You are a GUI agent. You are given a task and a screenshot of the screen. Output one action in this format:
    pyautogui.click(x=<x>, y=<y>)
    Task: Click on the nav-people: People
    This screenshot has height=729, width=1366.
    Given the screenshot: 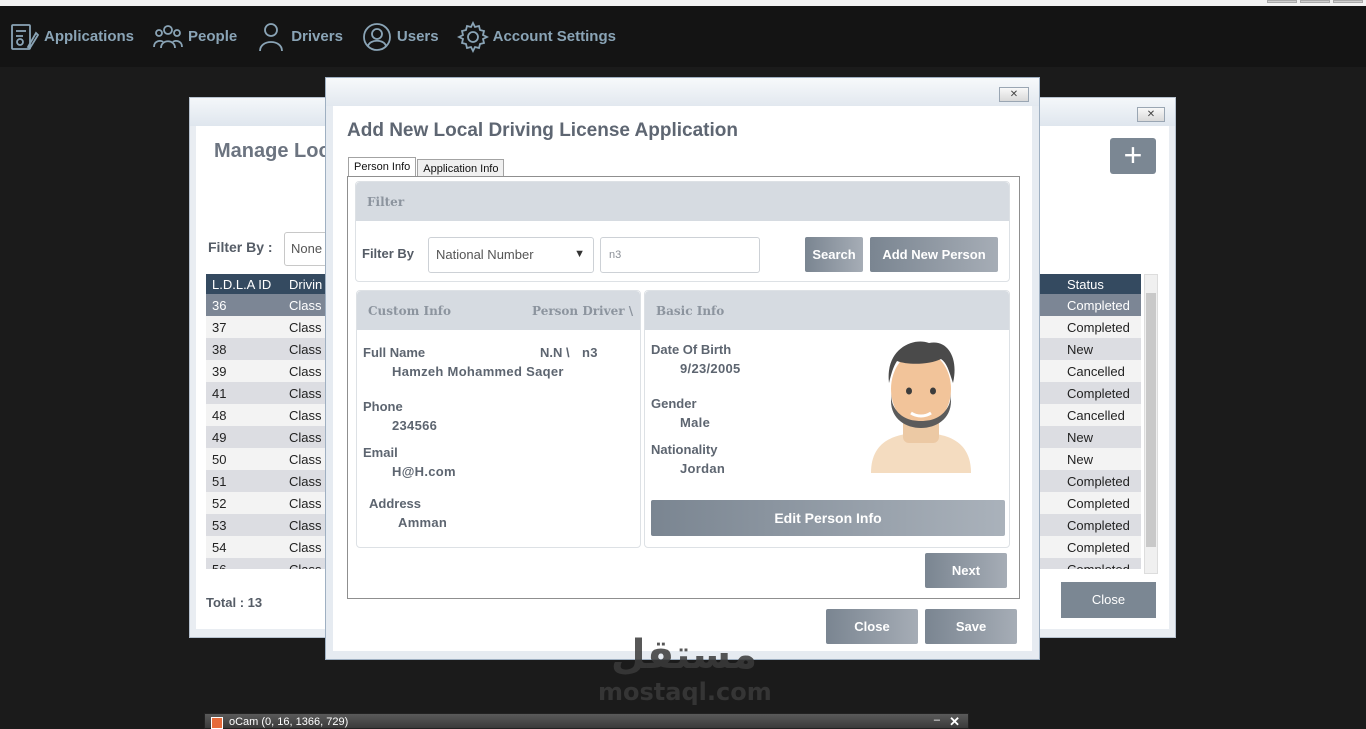 What is the action you would take?
    pyautogui.click(x=194, y=37)
    